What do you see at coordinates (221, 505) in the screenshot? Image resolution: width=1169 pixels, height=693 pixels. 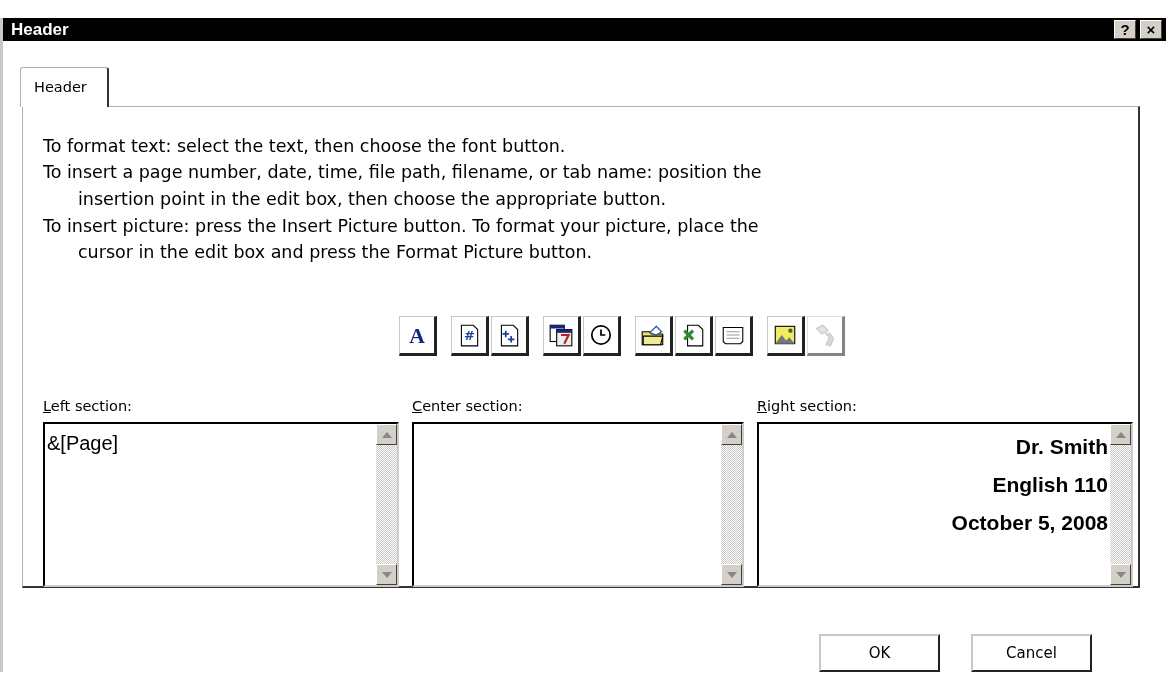 I see `section-edit-box: &[Page]` at bounding box center [221, 505].